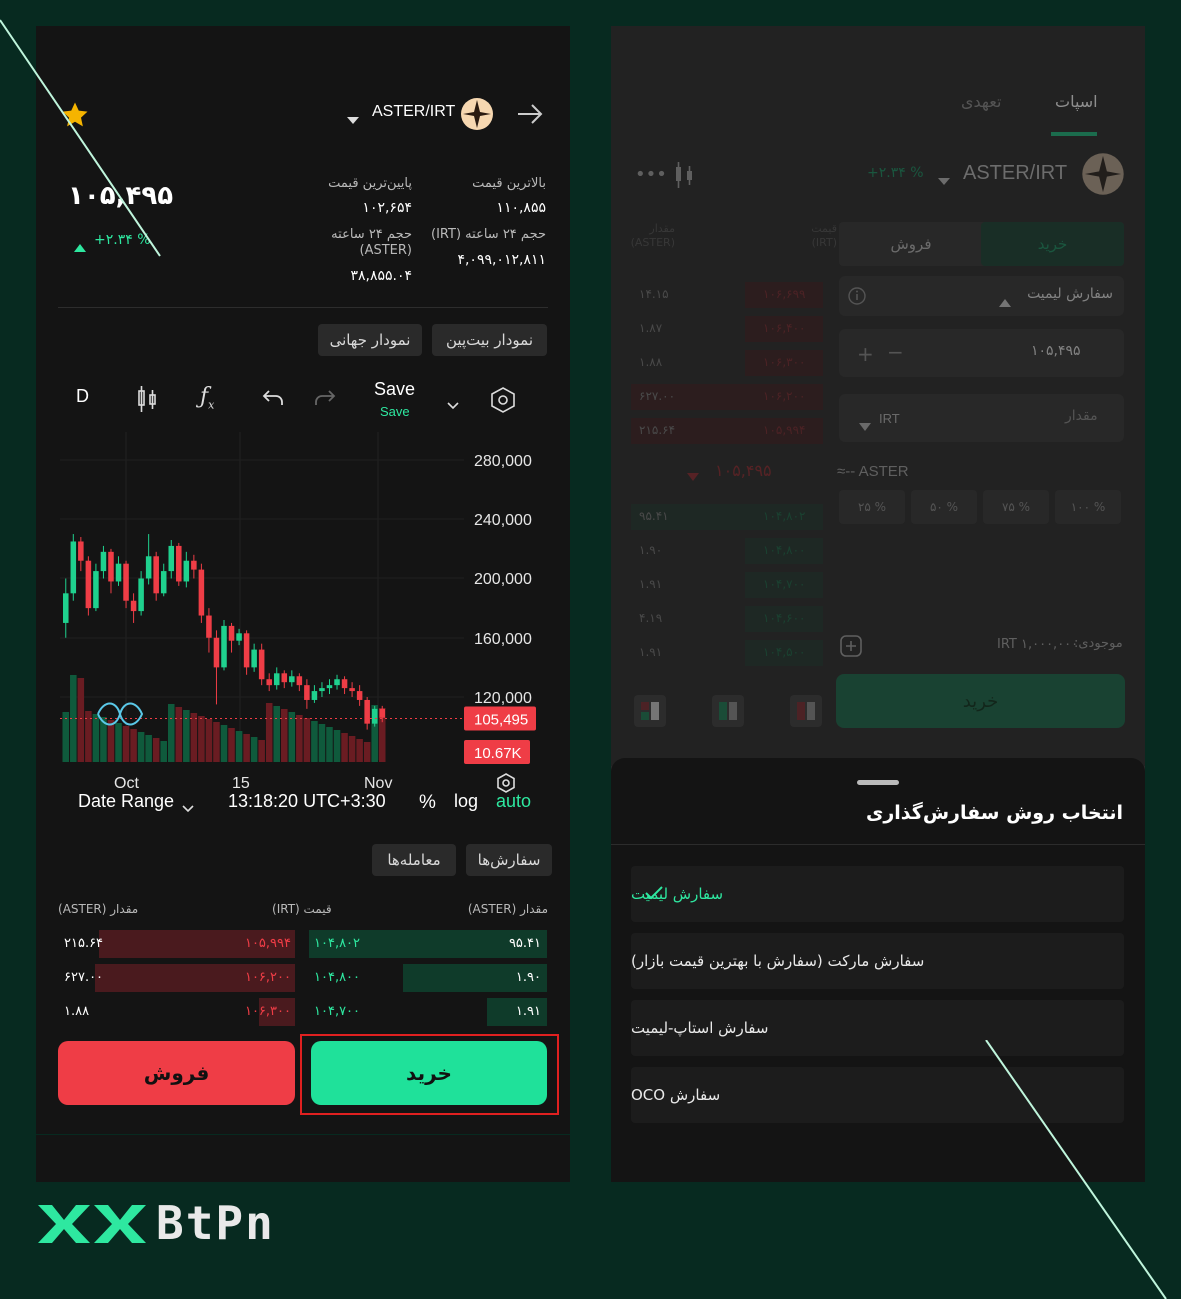 The height and width of the screenshot is (1299, 1181). What do you see at coordinates (307, 801) in the screenshot?
I see `clock-time: 13:18:20 UTC+3:30` at bounding box center [307, 801].